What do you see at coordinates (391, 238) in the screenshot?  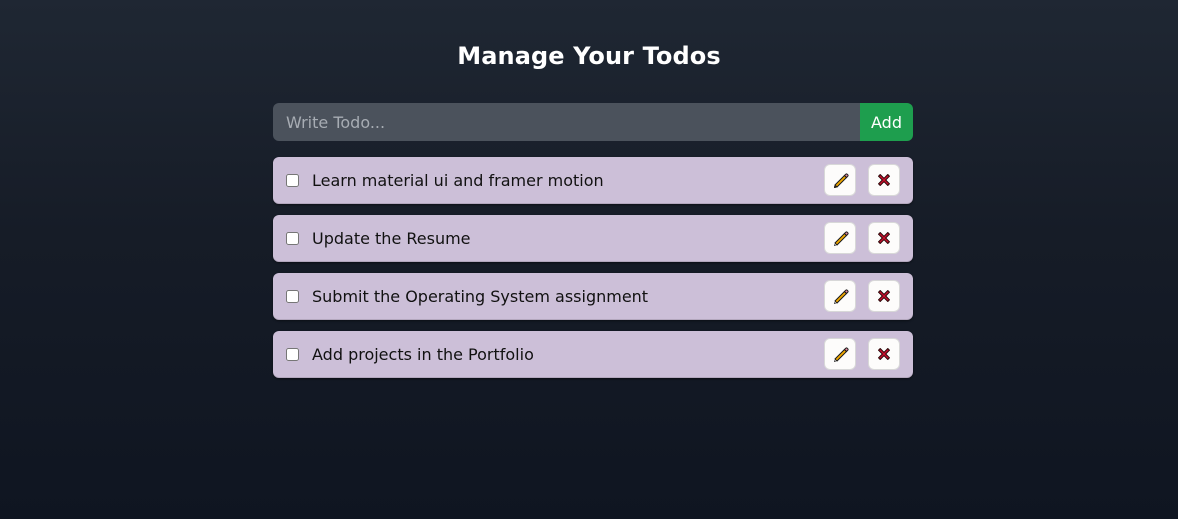 I see `todo-text: Update the Resume` at bounding box center [391, 238].